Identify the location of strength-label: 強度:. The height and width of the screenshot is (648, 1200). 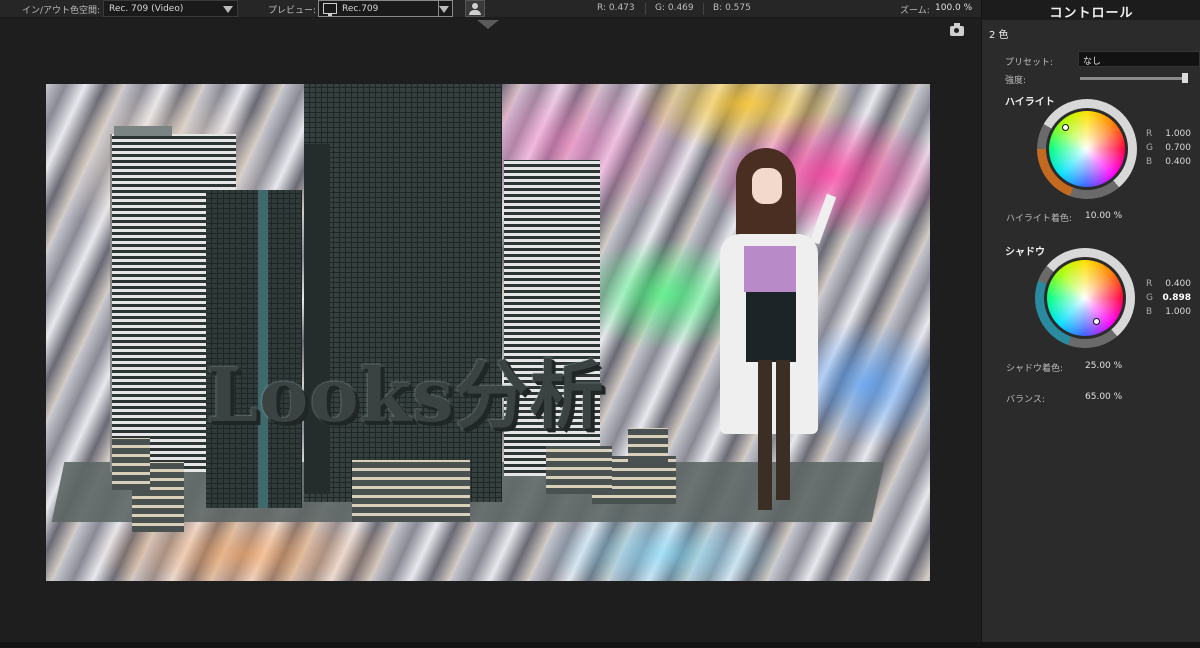
(1016, 81).